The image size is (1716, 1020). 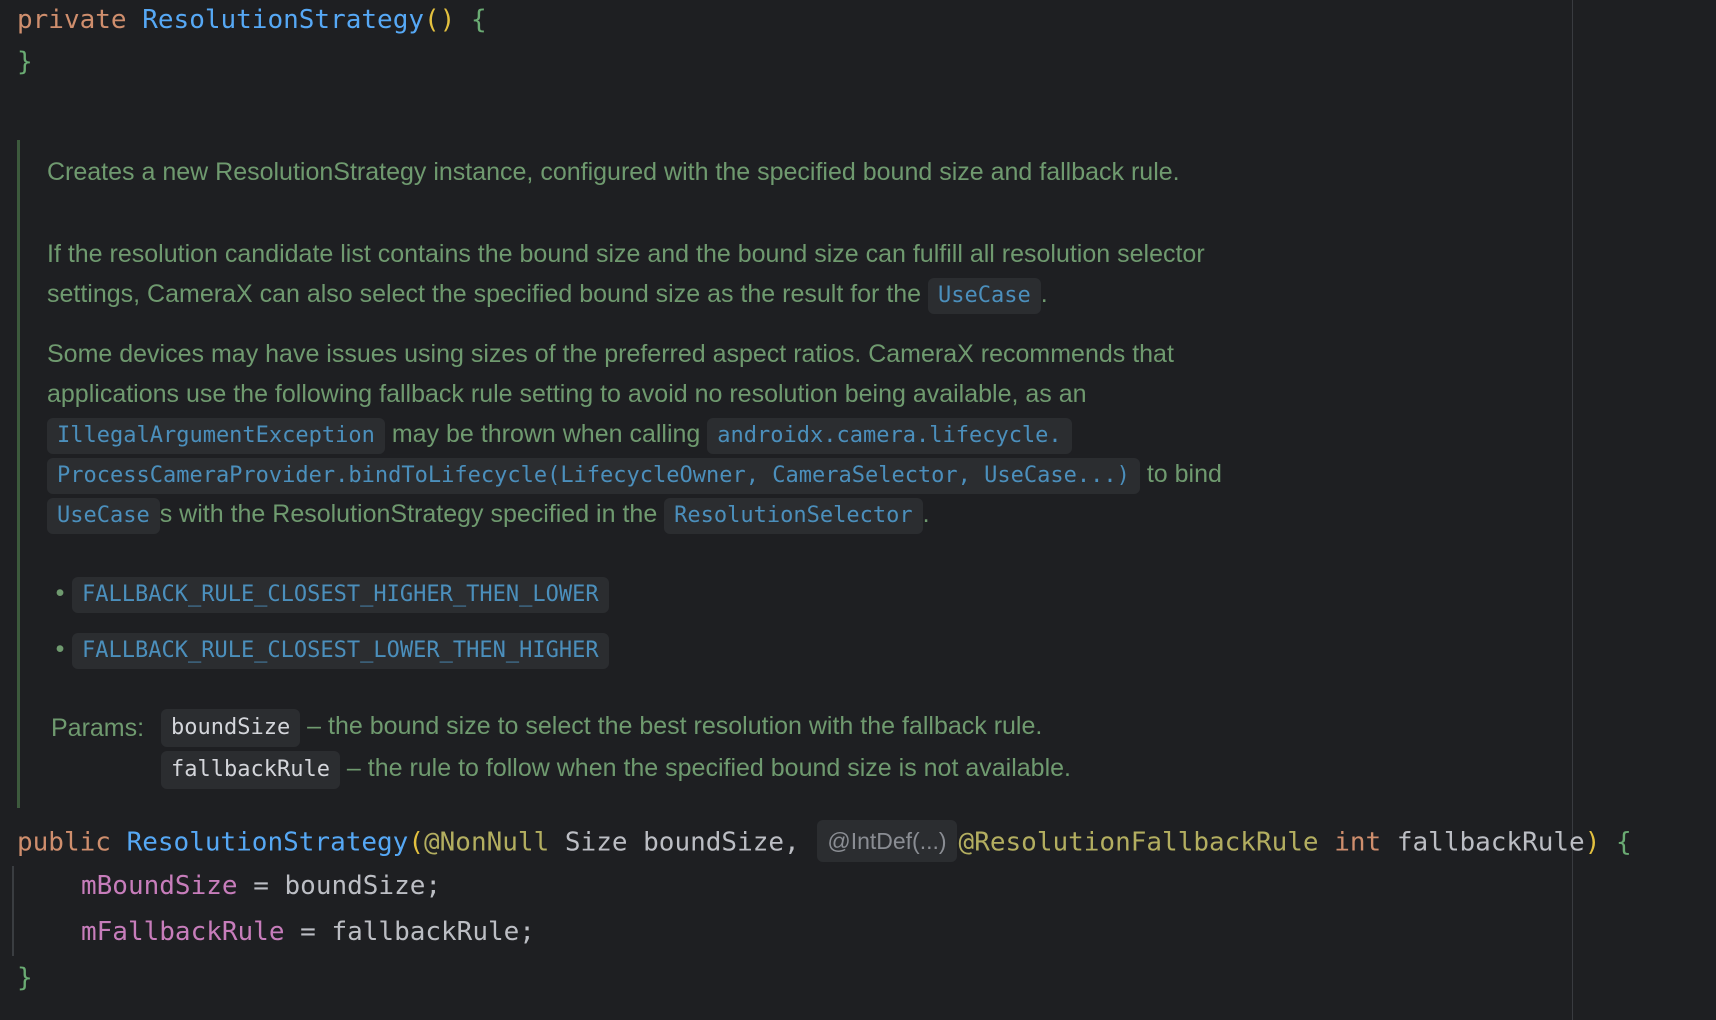 I want to click on doc-bullet-item: • FALLBACK_RULE_CLOSEST_LOWER_THEN_HIGHER, so click(x=328, y=649).